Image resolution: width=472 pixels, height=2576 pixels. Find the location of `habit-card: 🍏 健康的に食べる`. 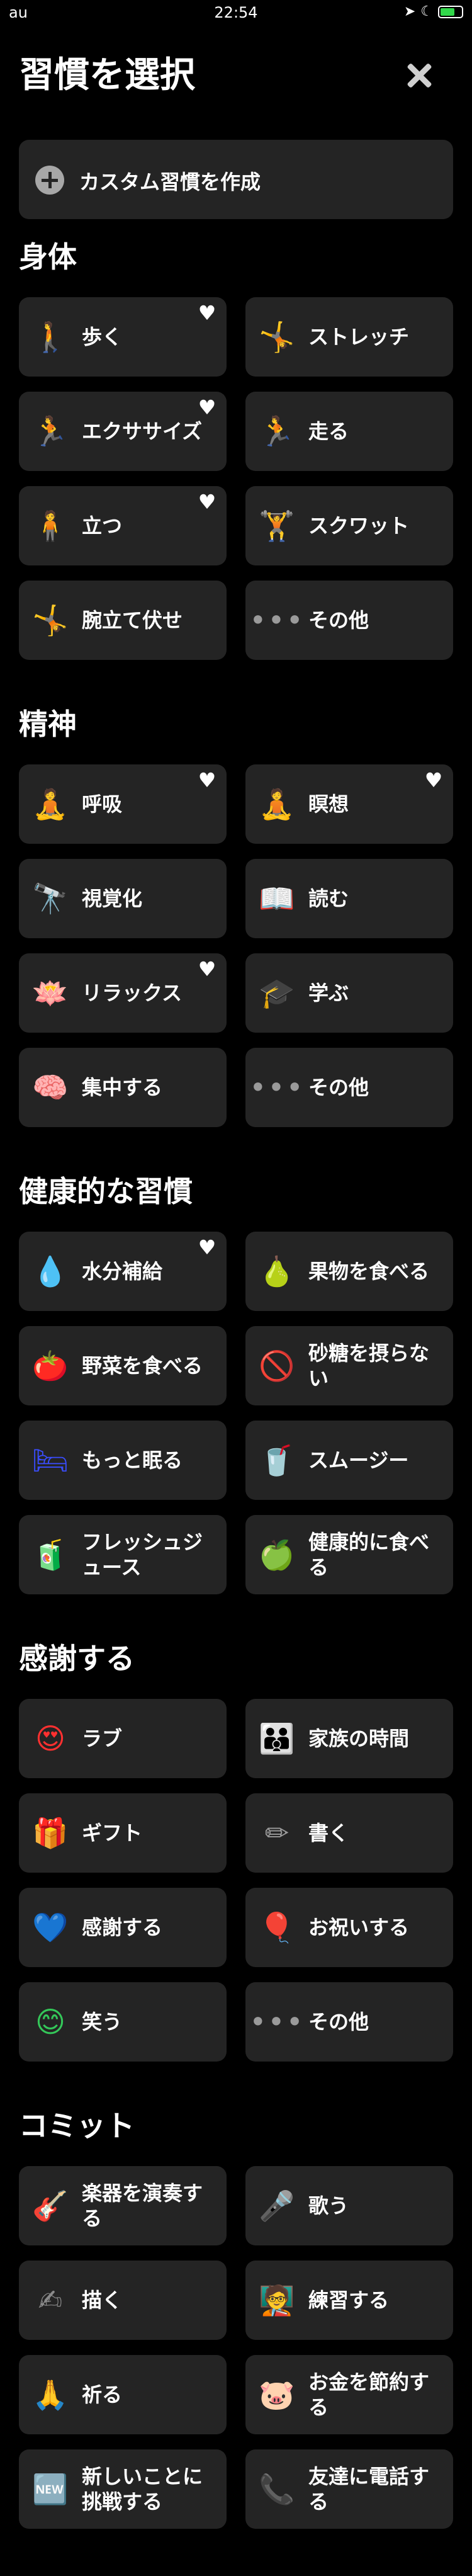

habit-card: 🍏 健康的に食べる is located at coordinates (349, 1554).